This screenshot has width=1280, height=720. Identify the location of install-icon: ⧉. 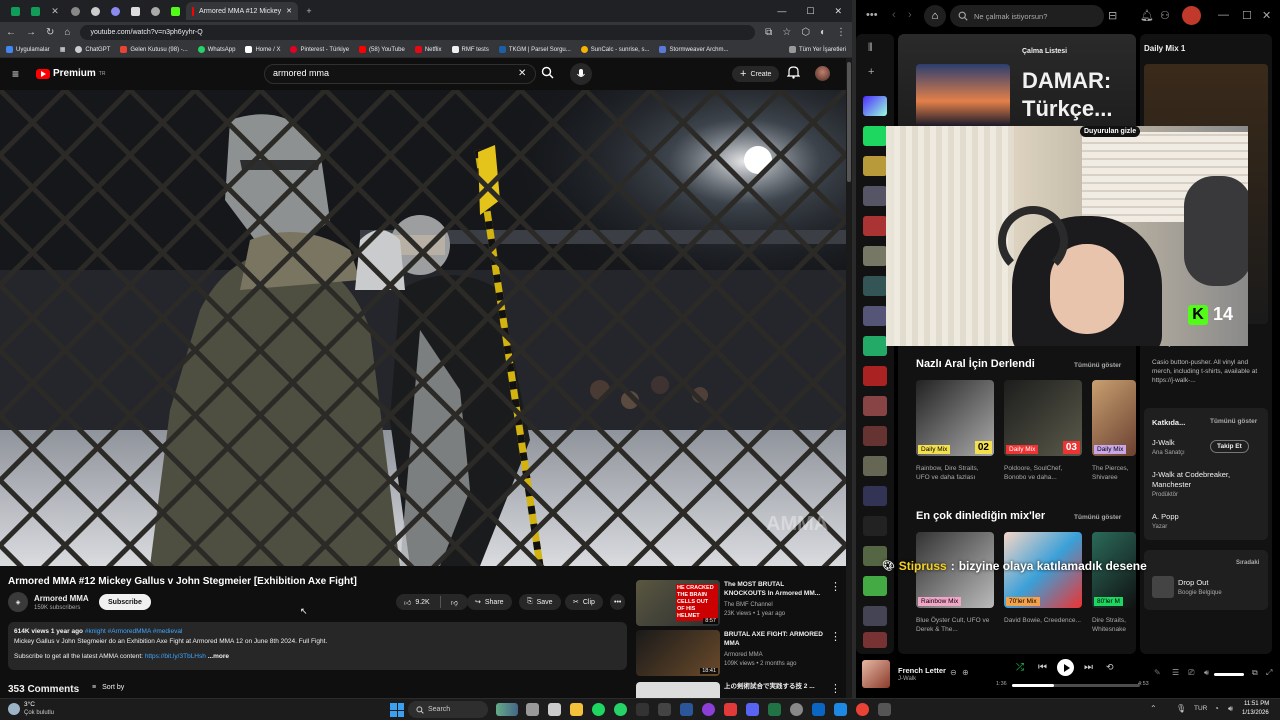
(768, 32).